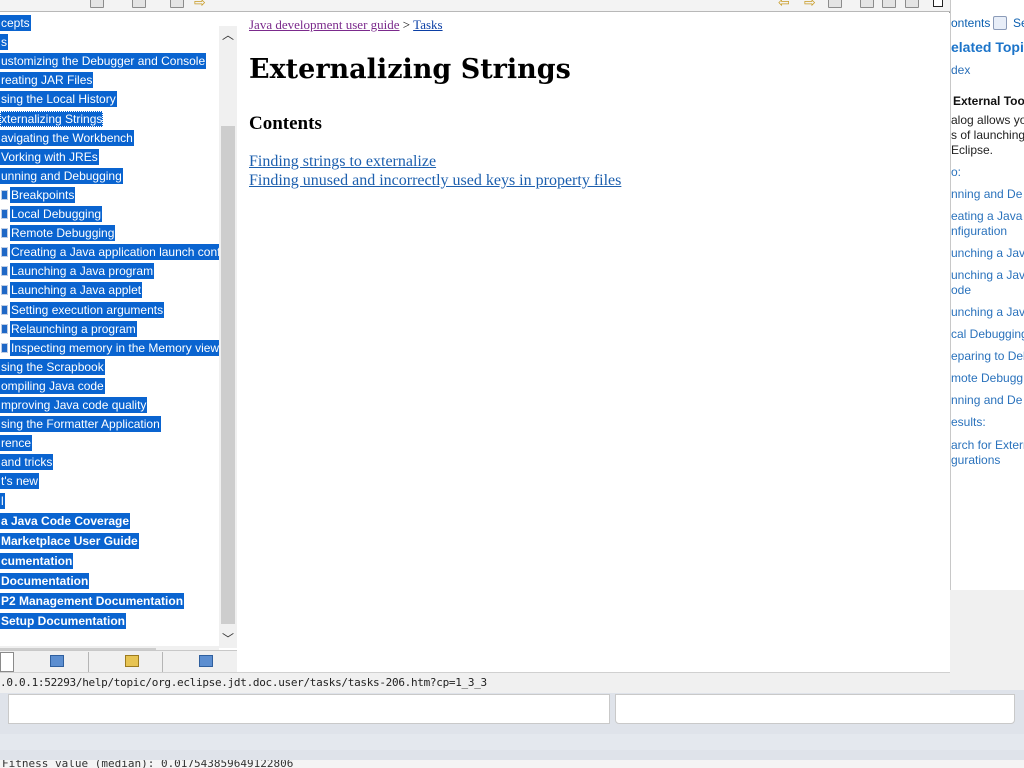 This screenshot has height=768, width=1024. Describe the element at coordinates (51, 662) in the screenshot. I see `tab-index` at that location.